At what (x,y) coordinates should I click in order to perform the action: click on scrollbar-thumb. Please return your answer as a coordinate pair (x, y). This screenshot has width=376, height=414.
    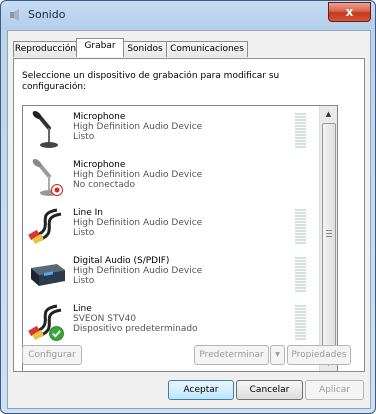
    Looking at the image, I should click on (329, 239).